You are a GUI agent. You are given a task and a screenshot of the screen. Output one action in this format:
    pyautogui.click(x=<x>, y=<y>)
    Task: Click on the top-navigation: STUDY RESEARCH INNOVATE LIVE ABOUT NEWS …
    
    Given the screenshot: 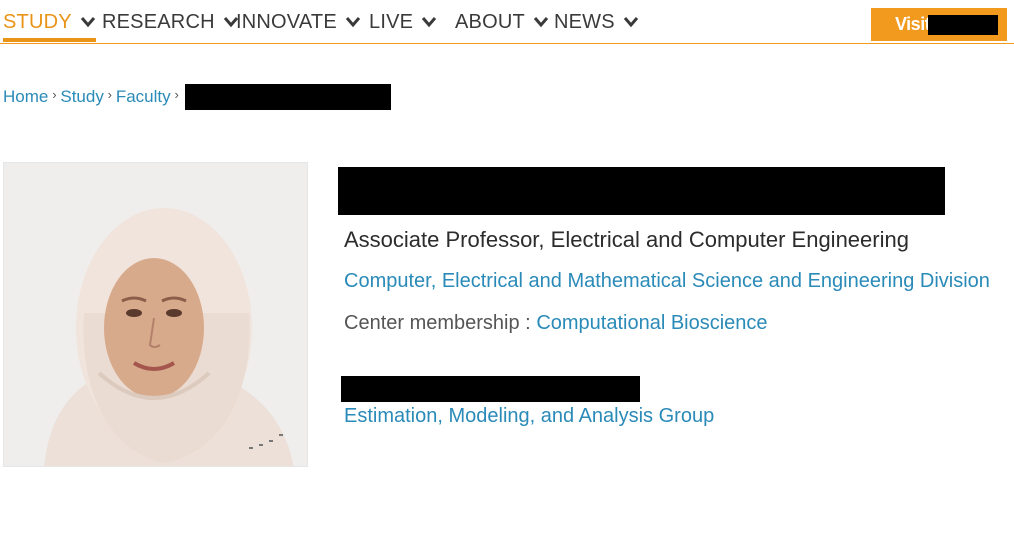 What is the action you would take?
    pyautogui.click(x=507, y=22)
    